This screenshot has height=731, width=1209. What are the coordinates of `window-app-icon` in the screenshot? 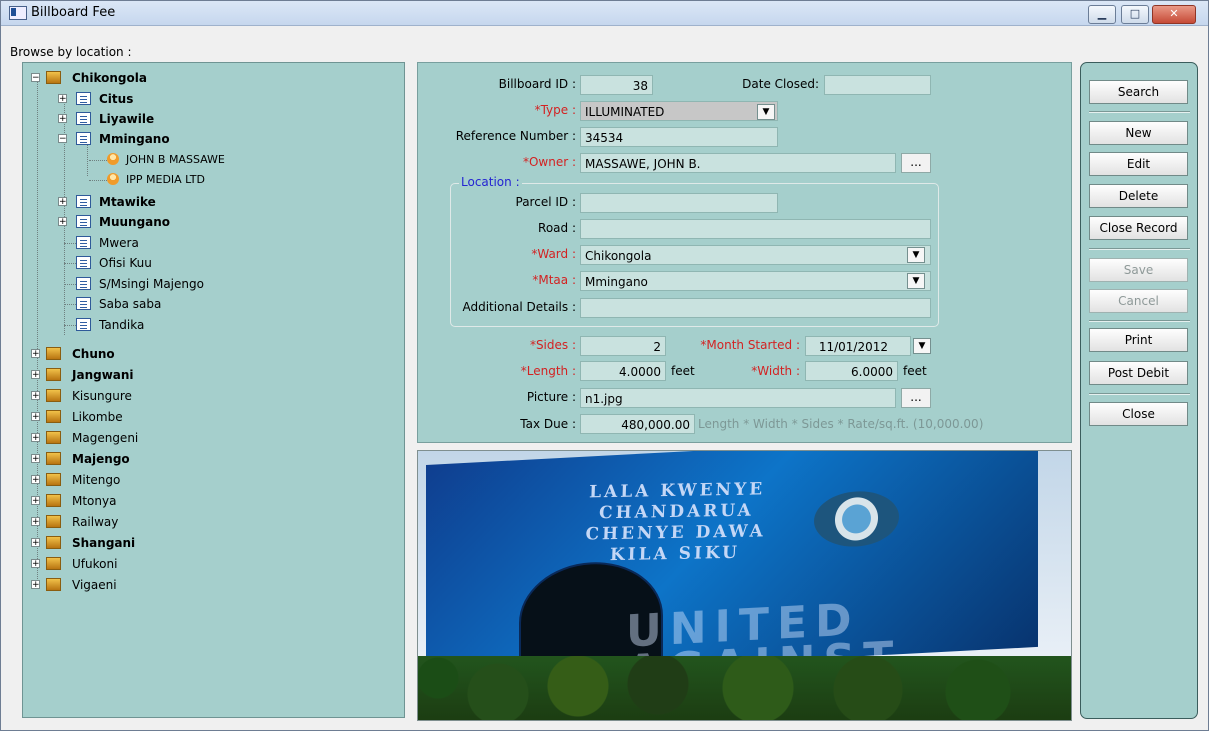 It's located at (18, 13).